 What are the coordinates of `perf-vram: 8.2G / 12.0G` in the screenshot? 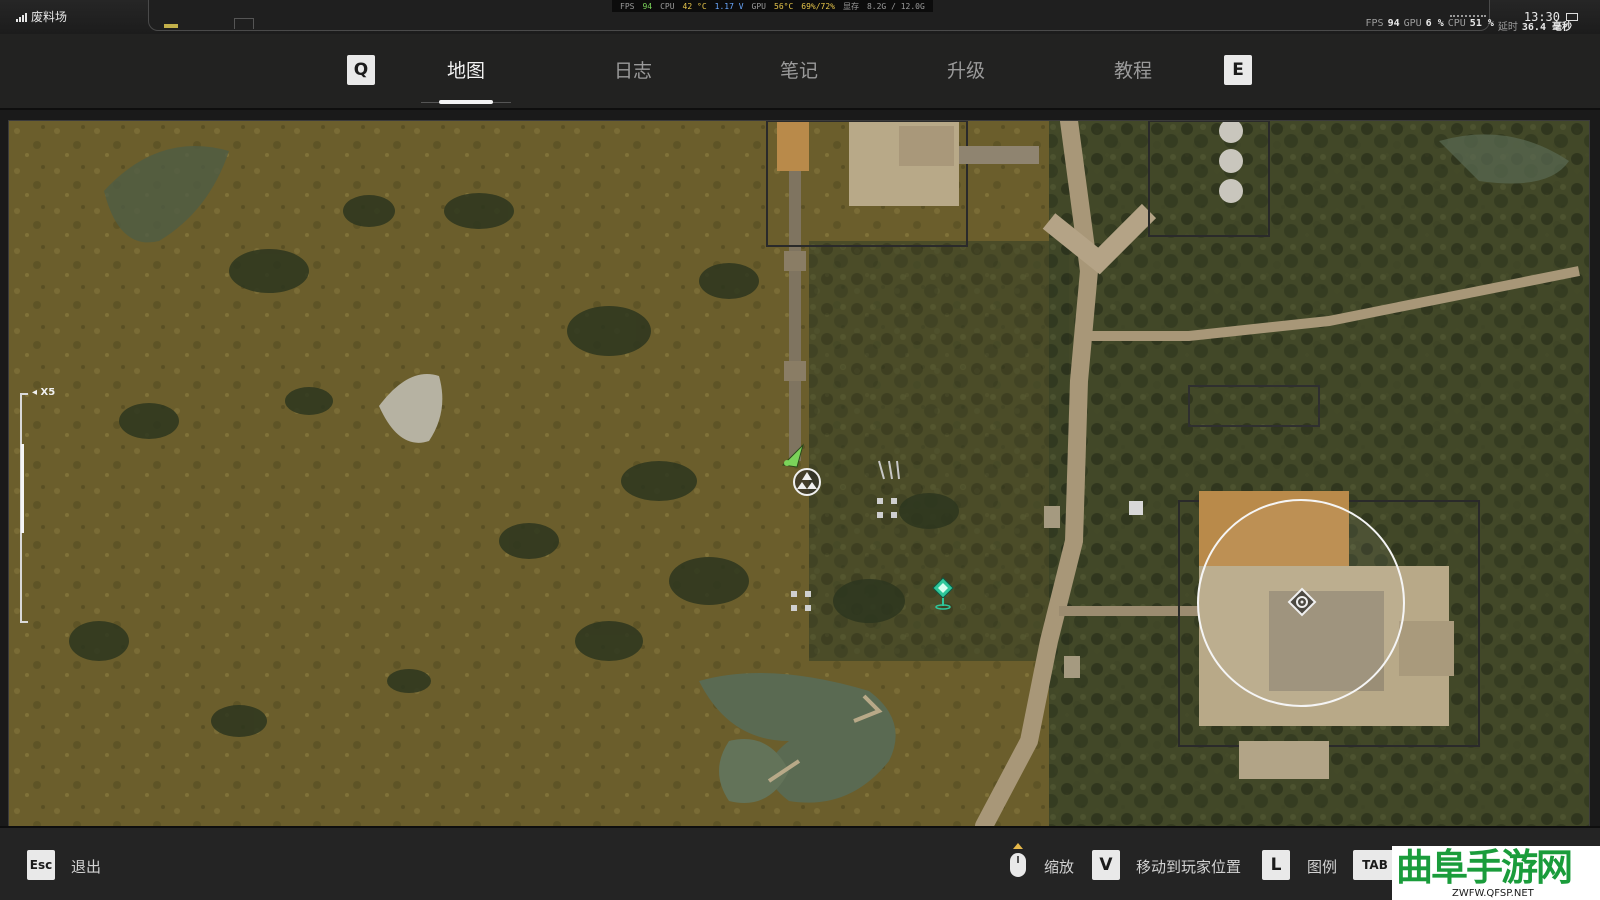 It's located at (895, 6).